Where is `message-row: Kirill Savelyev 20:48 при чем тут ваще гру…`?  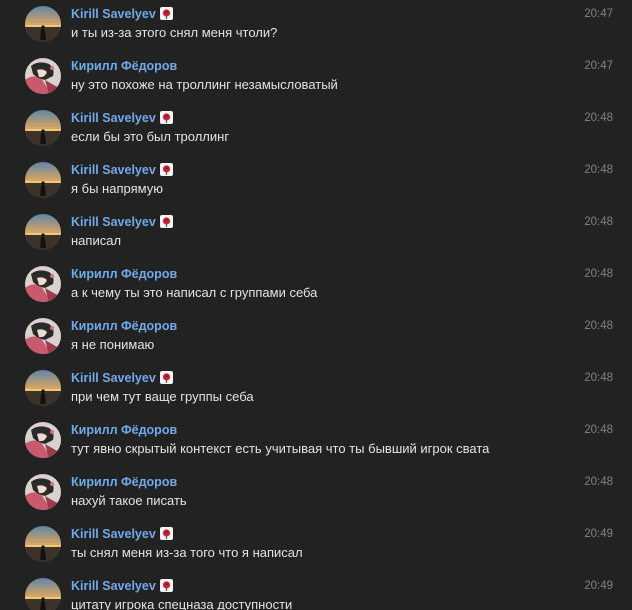
message-row: Kirill Savelyev 20:48 при чем тут ваще гру… is located at coordinates (316, 392).